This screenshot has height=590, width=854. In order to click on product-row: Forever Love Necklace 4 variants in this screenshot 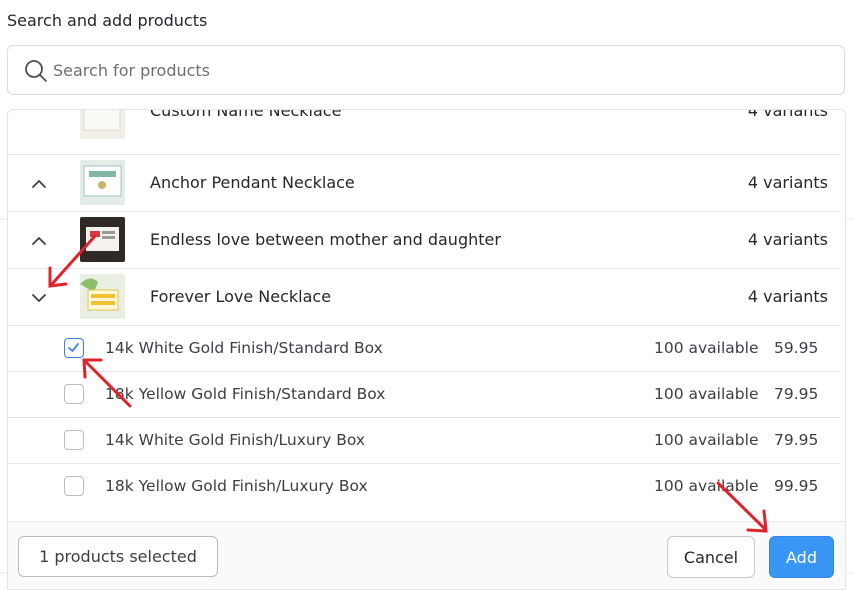, I will do `click(424, 297)`.